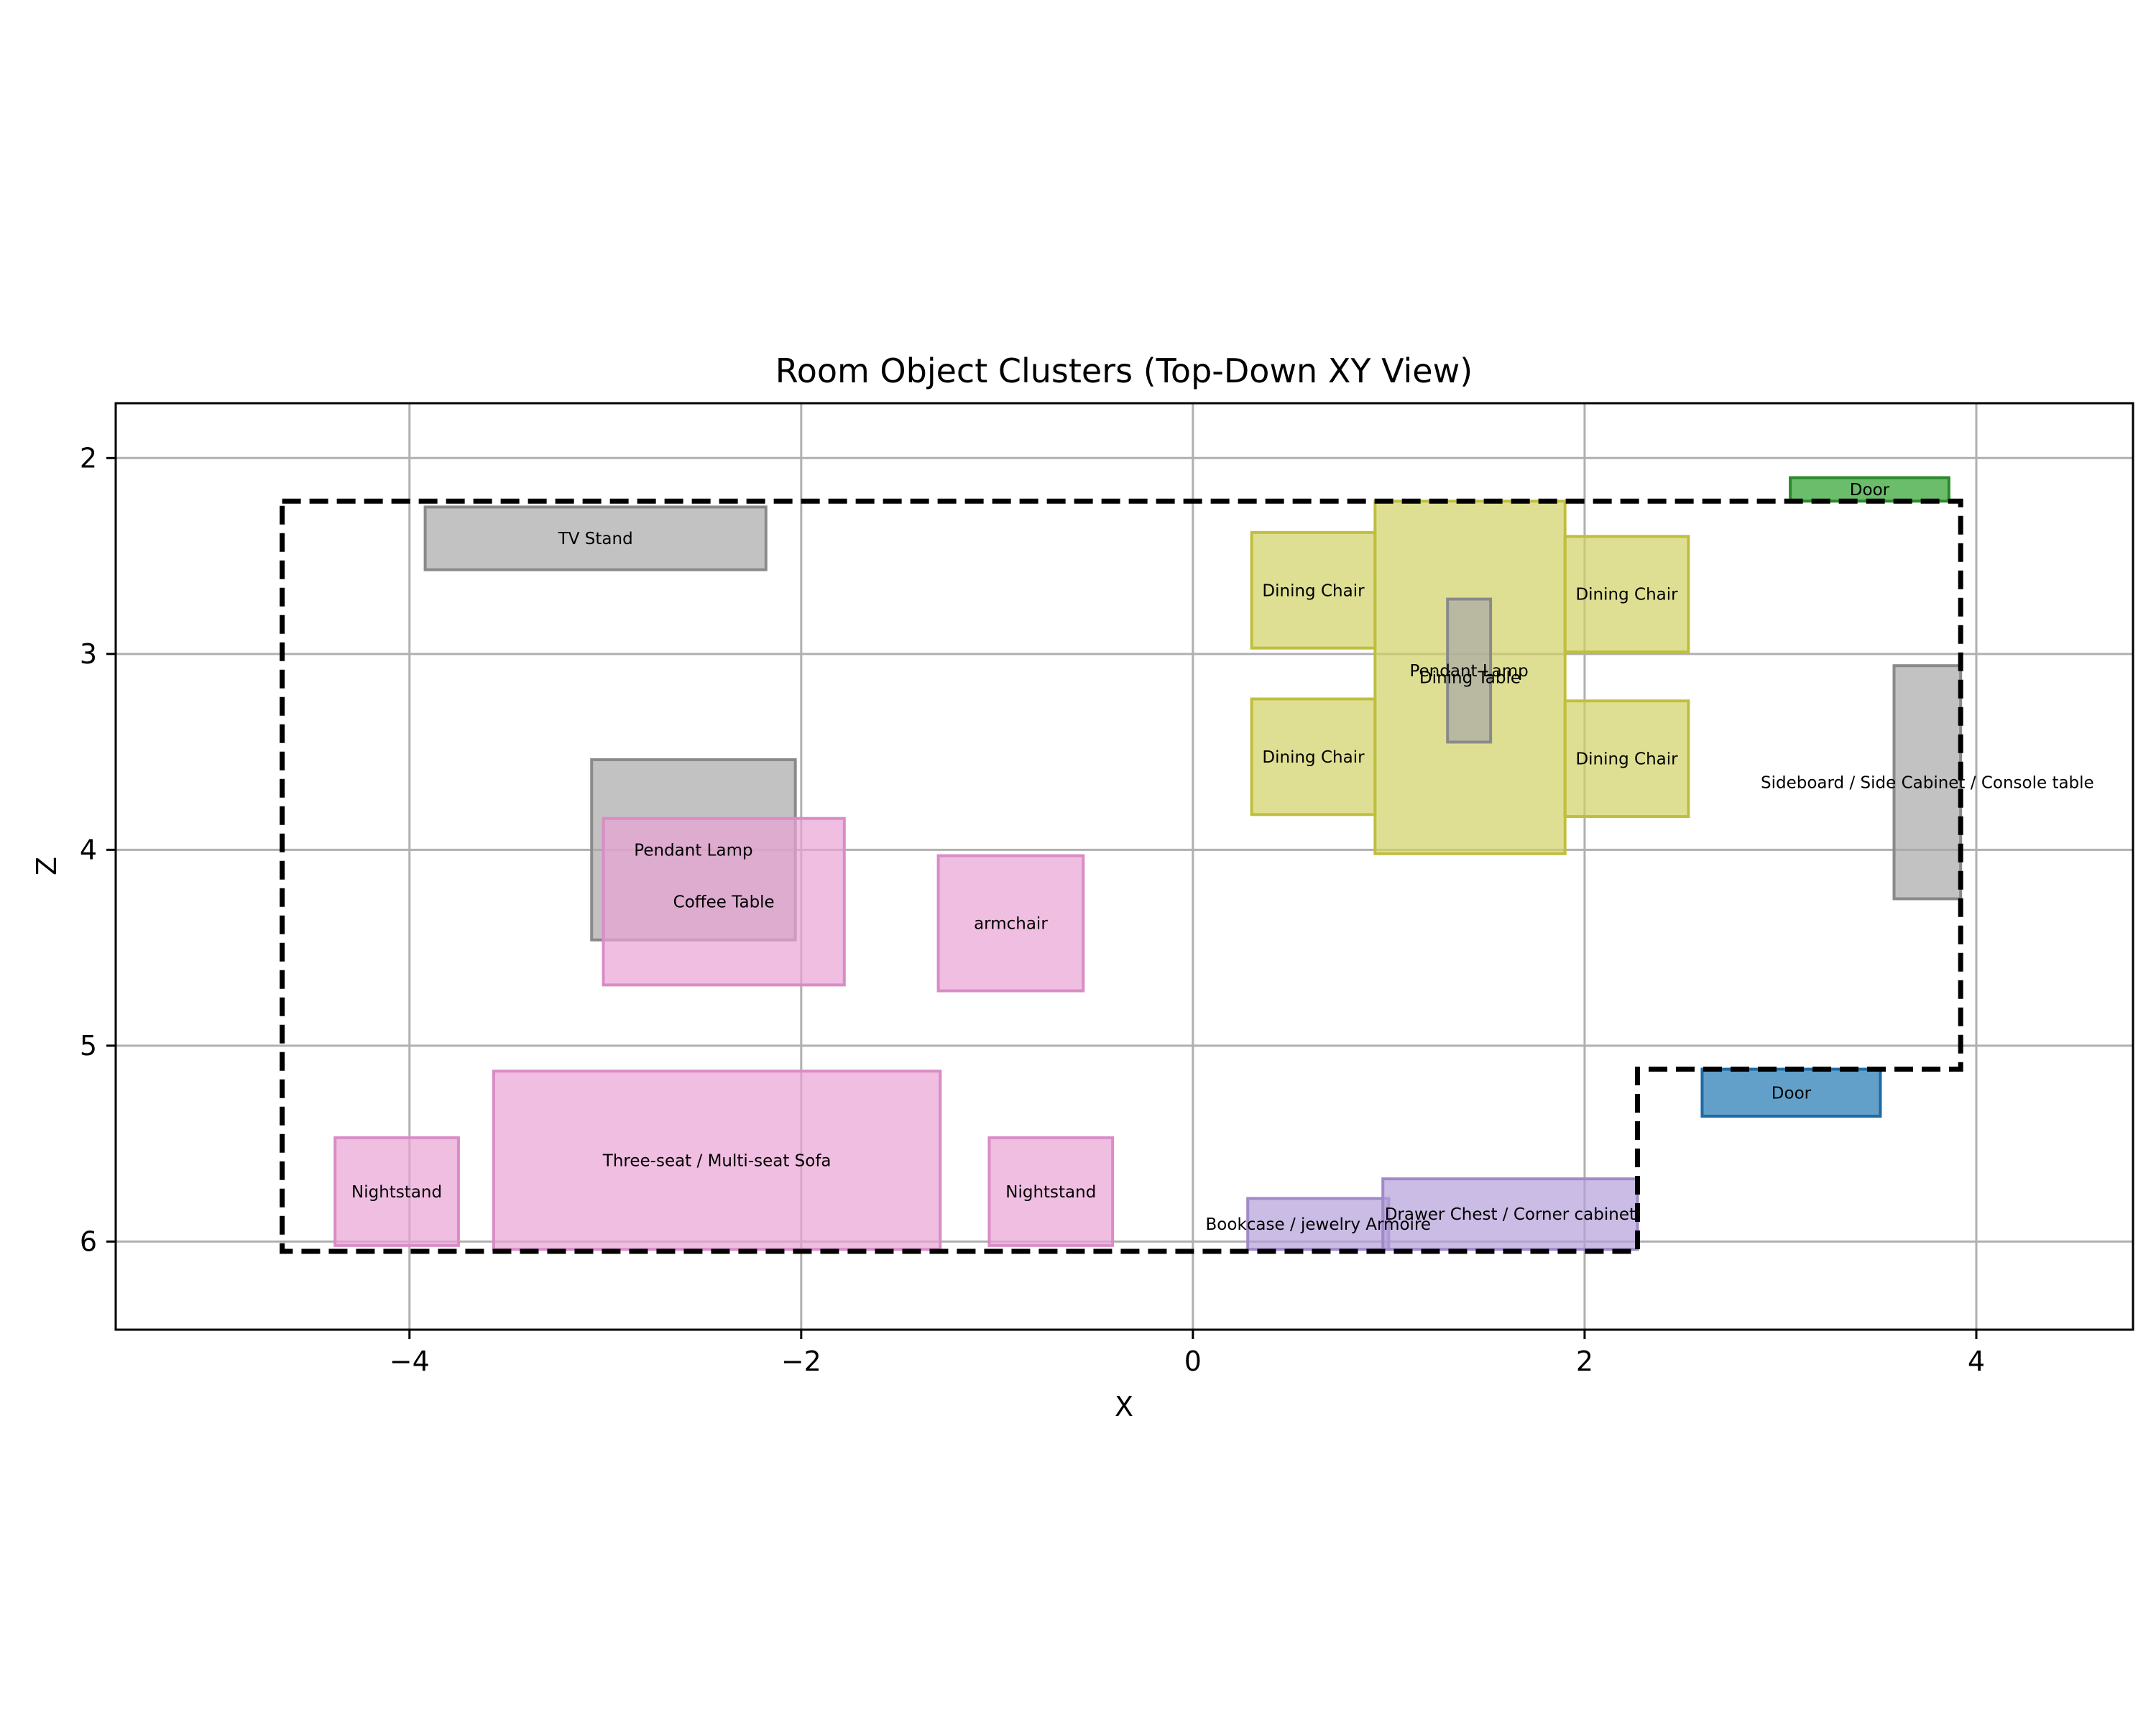 The height and width of the screenshot is (1725, 2156). What do you see at coordinates (1193, 1361) in the screenshot?
I see `x-tick-label: 0` at bounding box center [1193, 1361].